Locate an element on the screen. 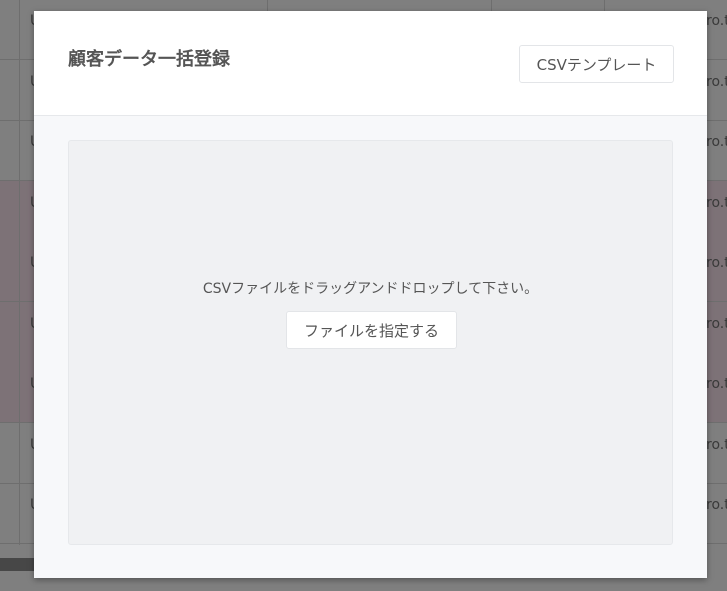 This screenshot has width=727, height=591. modal-title: 顧客データ一括登録 is located at coordinates (149, 59).